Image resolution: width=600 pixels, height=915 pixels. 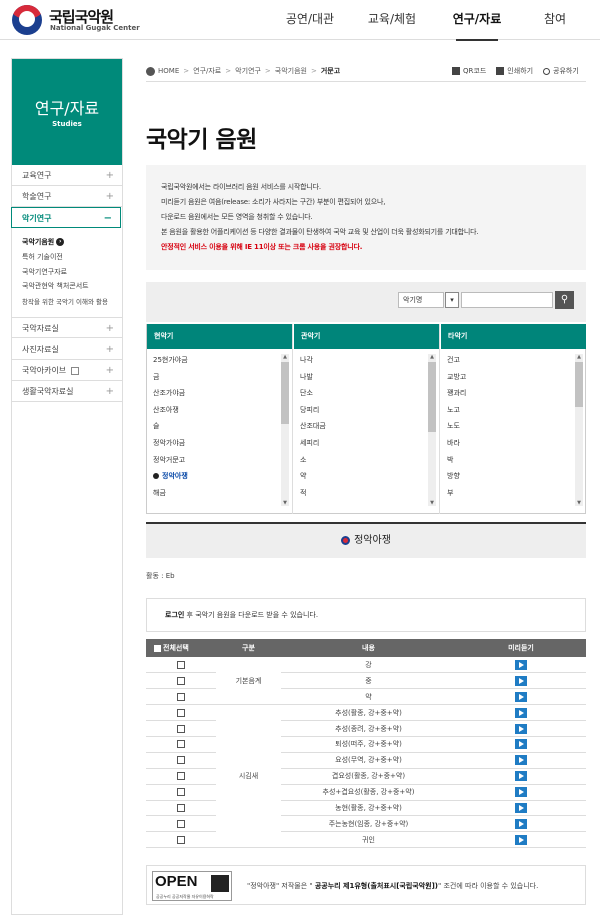 What do you see at coordinates (477, 20) in the screenshot?
I see `nav-research: 연구/자료` at bounding box center [477, 20].